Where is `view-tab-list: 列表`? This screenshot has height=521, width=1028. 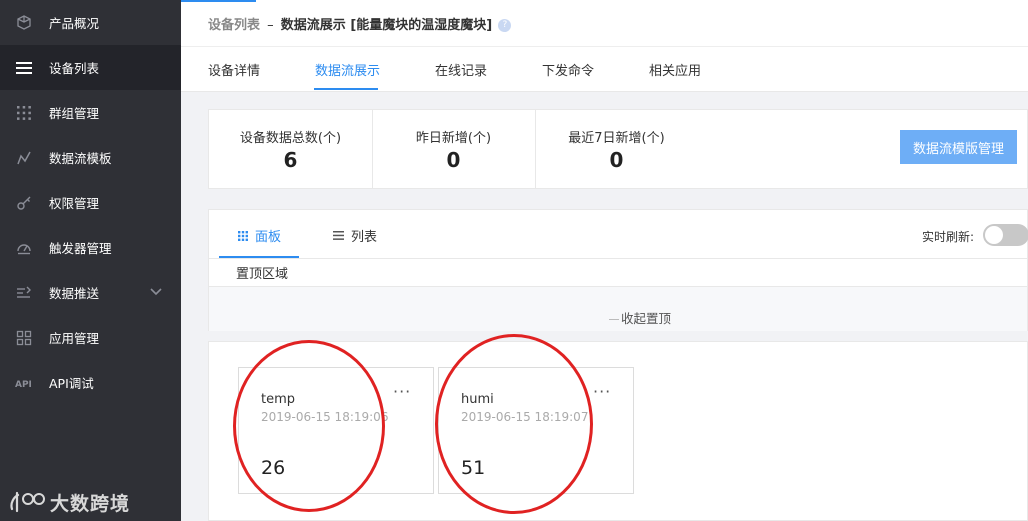
view-tab-list: 列表 is located at coordinates (355, 235).